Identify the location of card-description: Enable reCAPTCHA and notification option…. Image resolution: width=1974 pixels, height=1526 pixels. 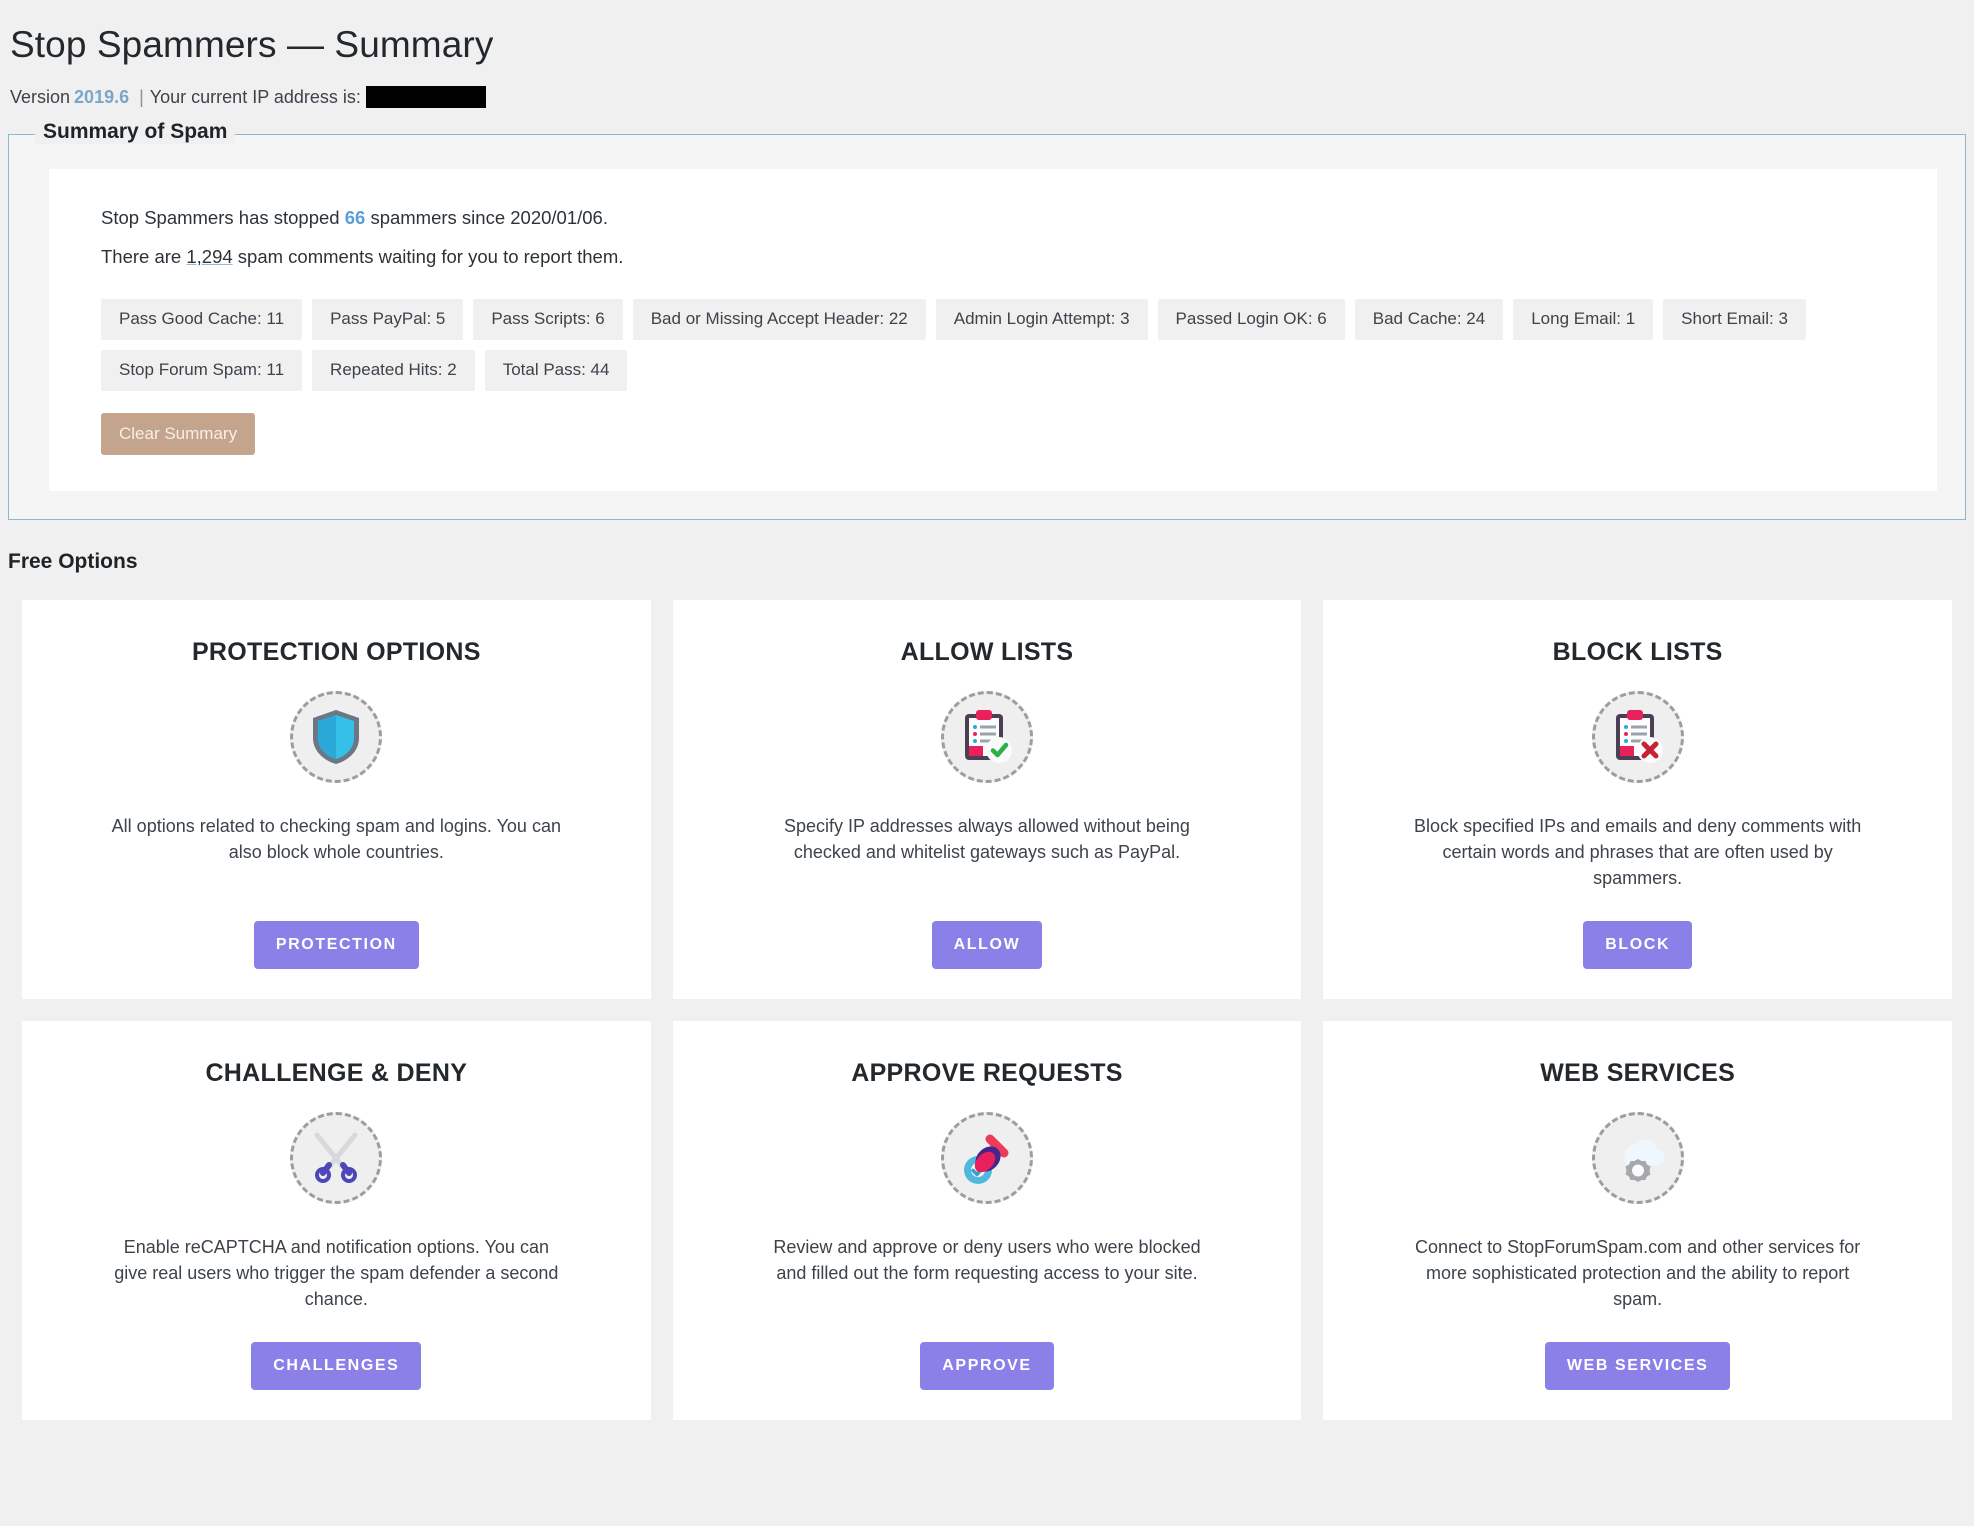
(336, 1273).